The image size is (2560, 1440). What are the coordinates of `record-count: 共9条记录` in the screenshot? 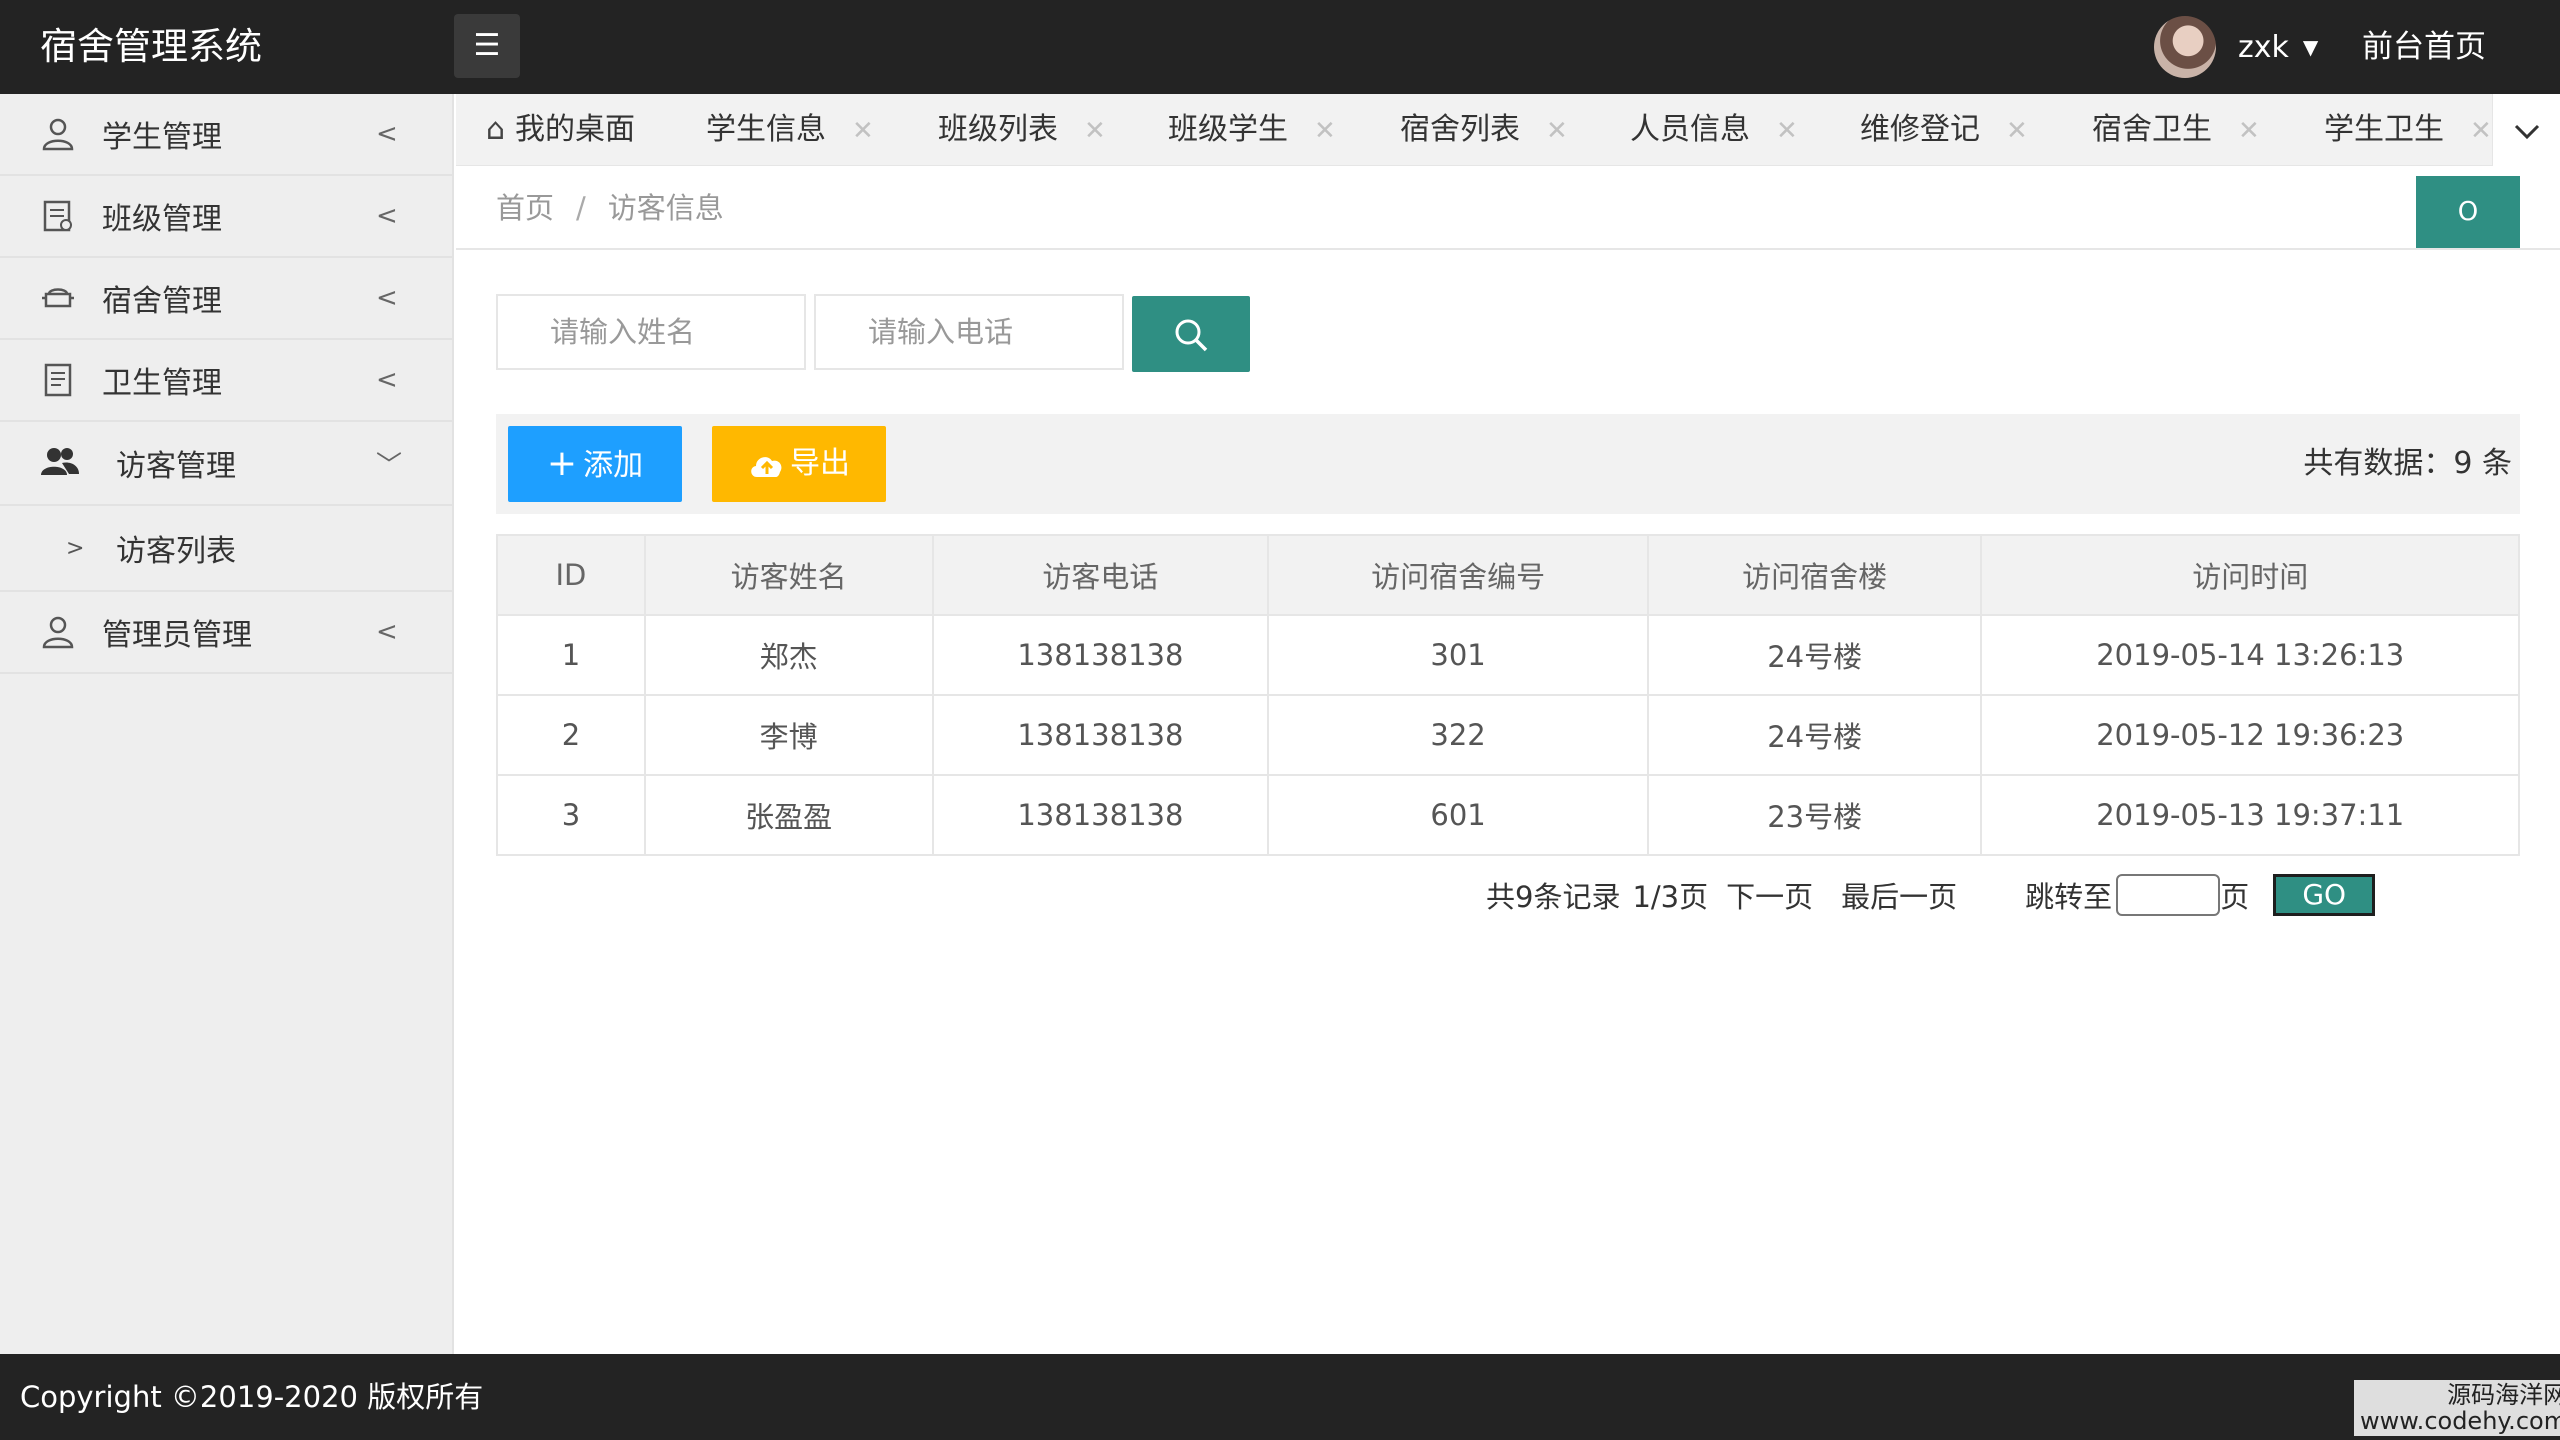 It's located at (1553, 897).